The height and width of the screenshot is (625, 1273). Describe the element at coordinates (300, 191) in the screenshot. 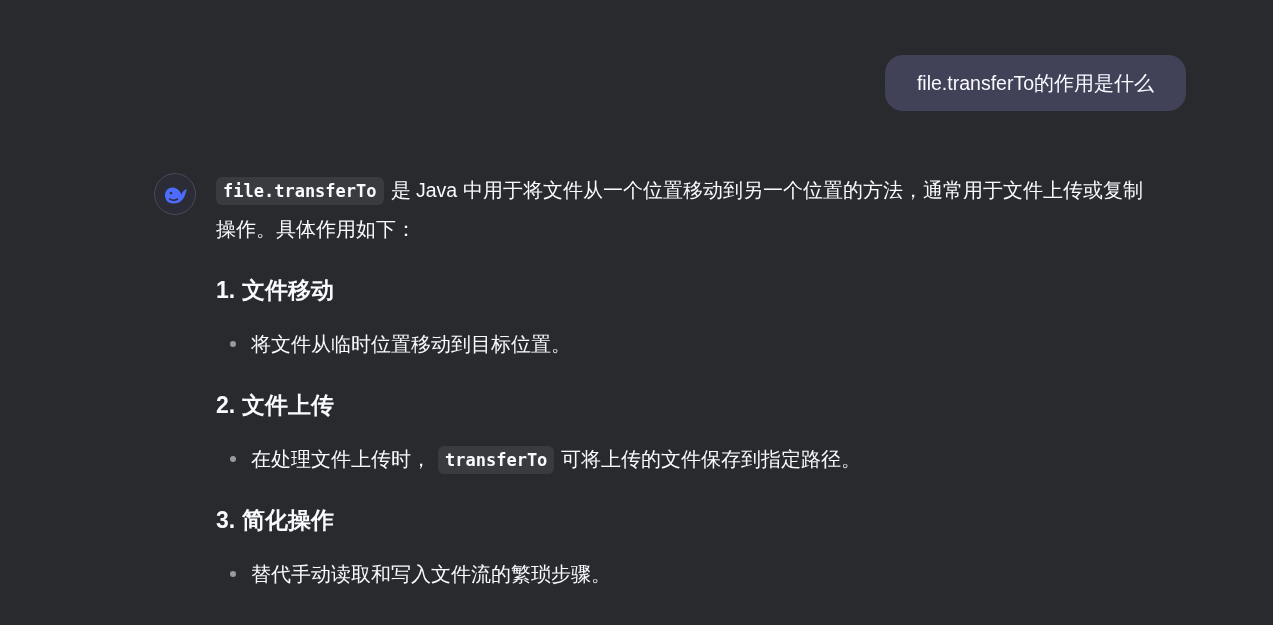

I see `inline-code: file.transferTo` at that location.